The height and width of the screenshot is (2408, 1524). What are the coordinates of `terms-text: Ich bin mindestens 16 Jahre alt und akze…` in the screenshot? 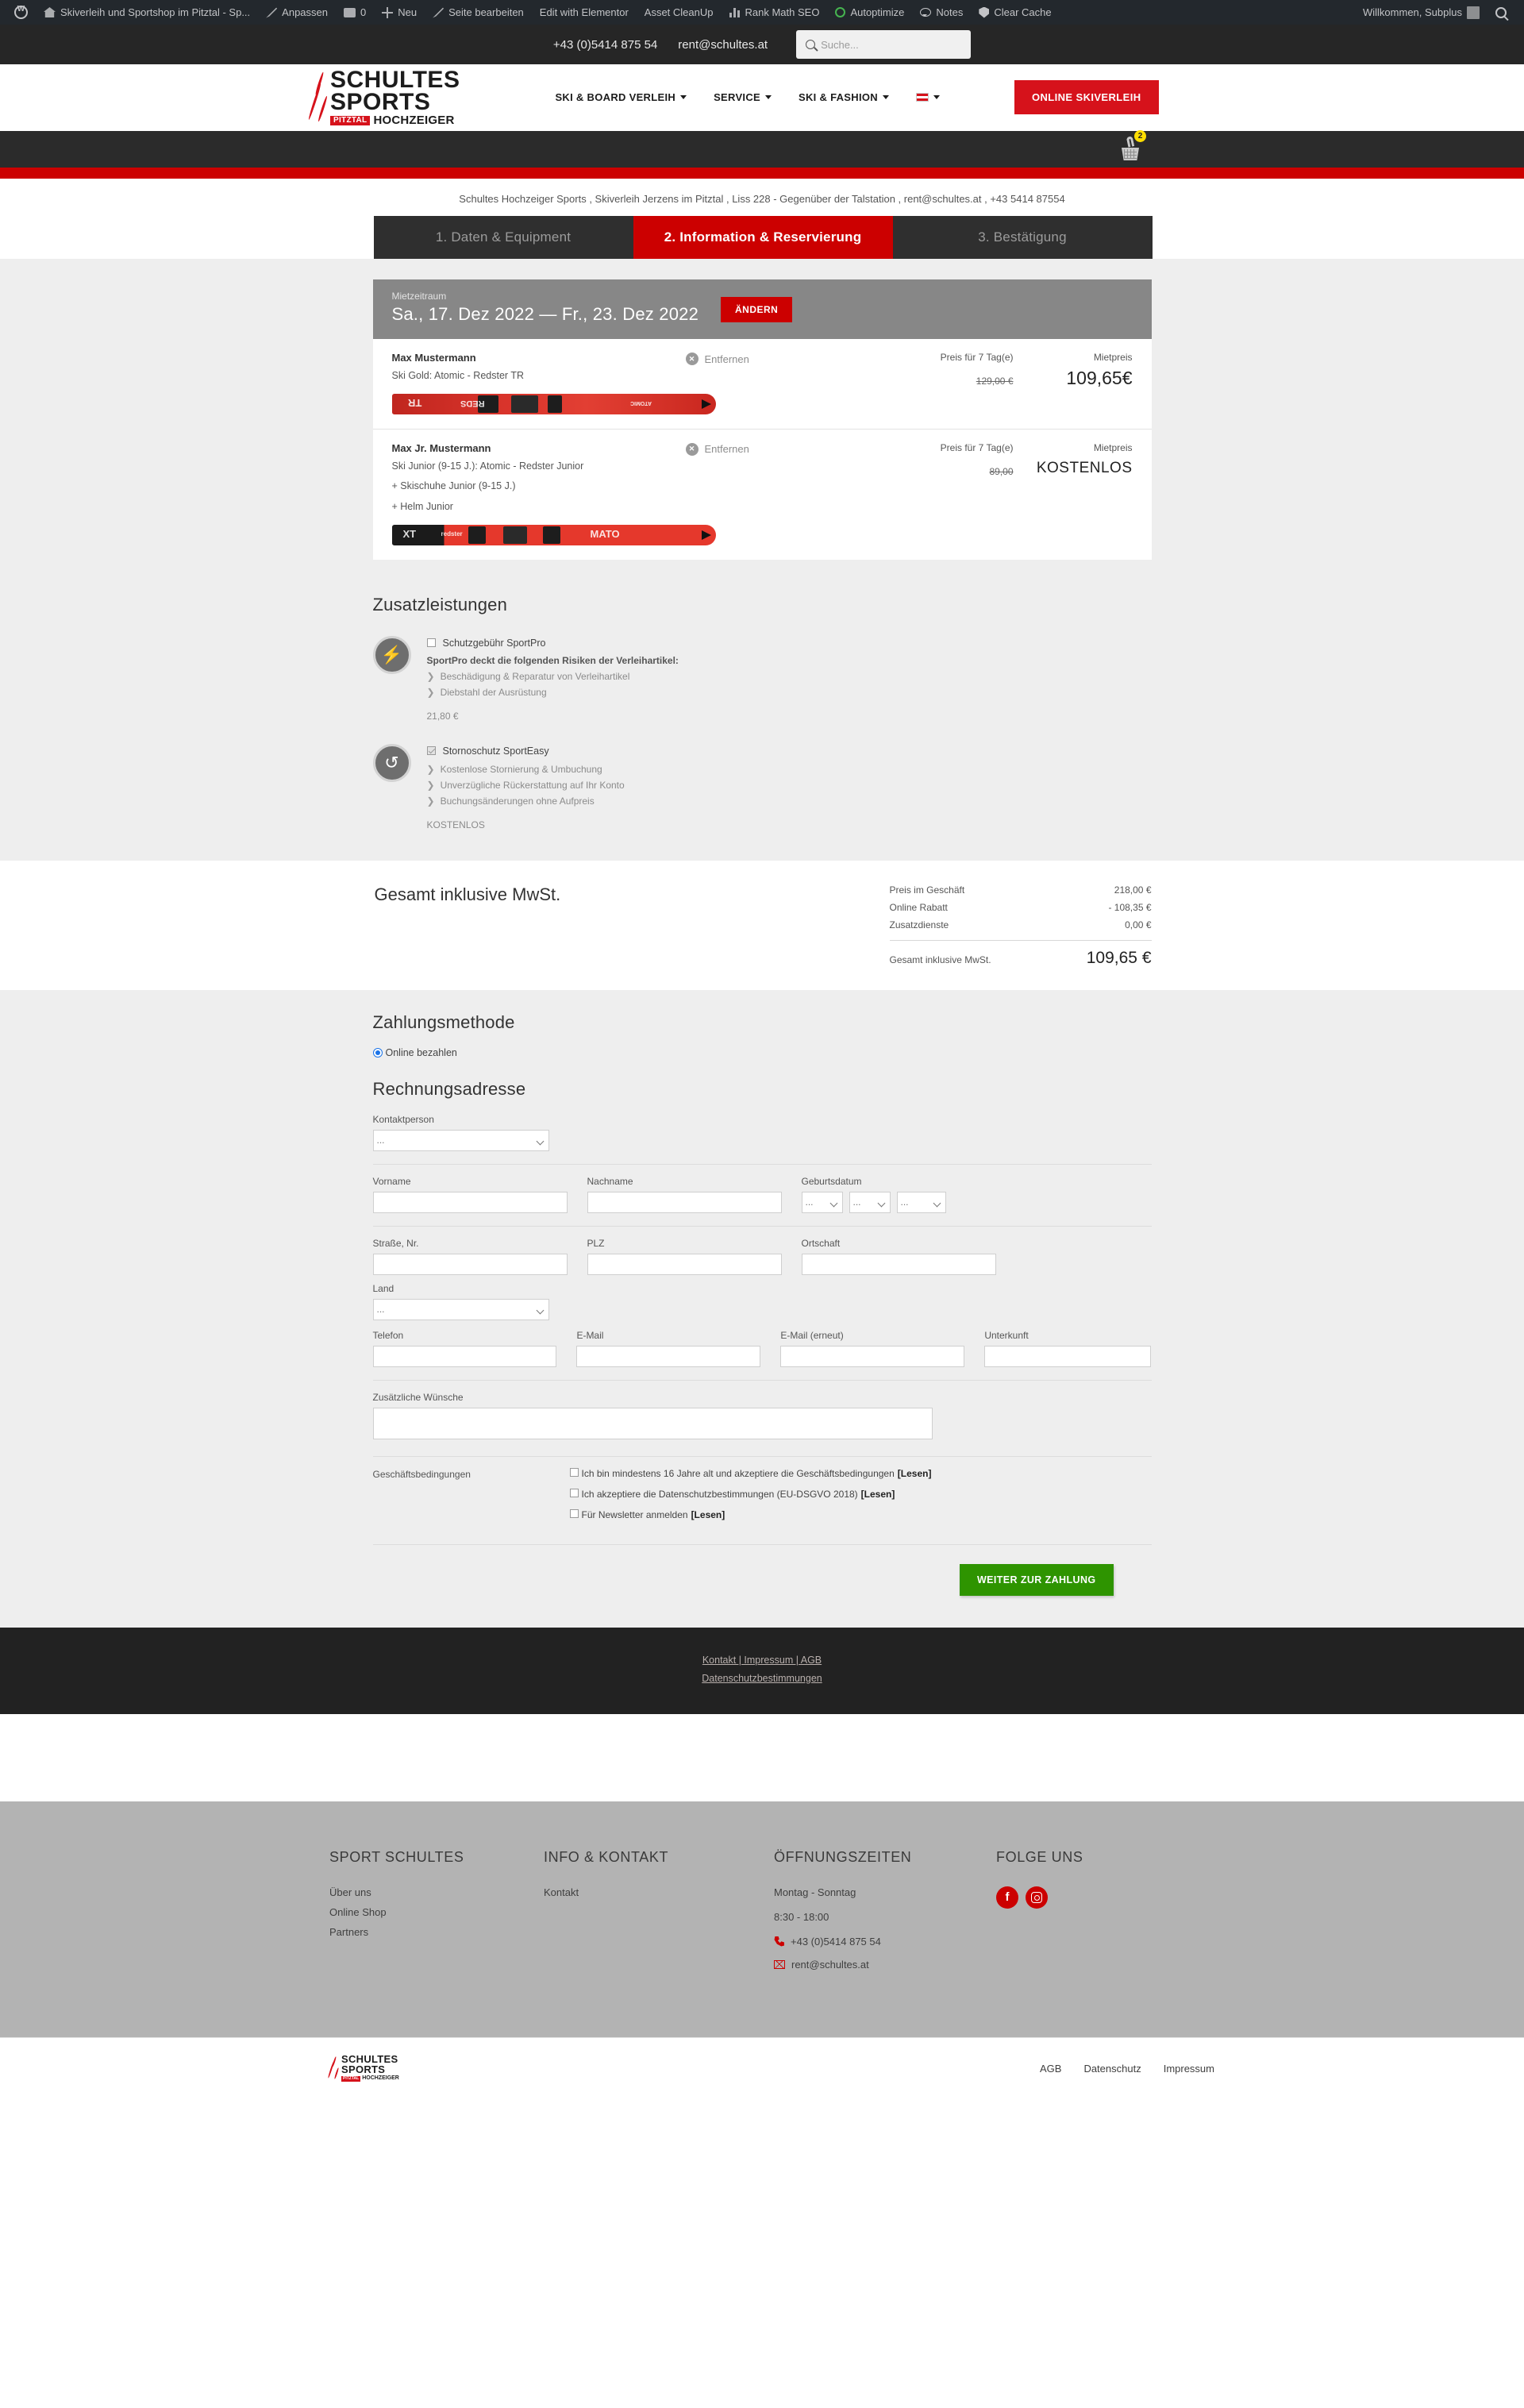 It's located at (738, 1473).